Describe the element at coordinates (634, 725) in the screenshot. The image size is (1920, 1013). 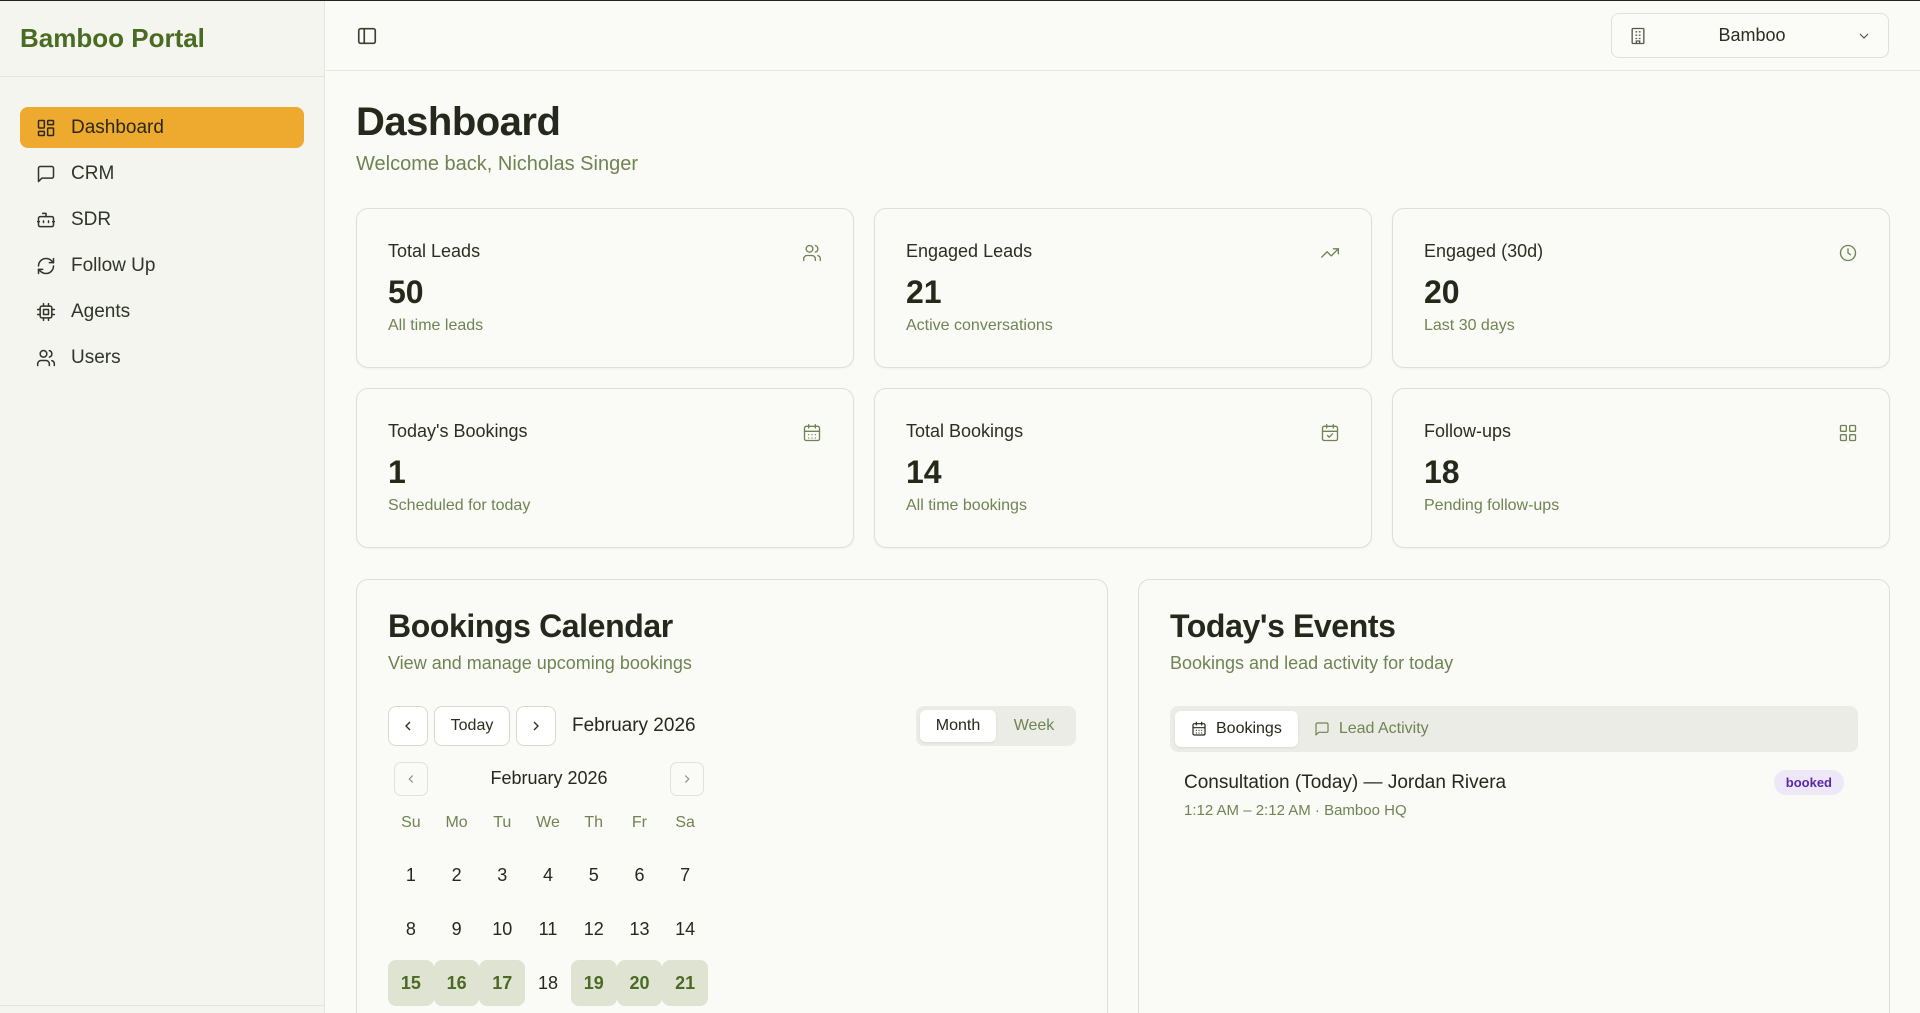
I see `current-month-label: February 2026` at that location.